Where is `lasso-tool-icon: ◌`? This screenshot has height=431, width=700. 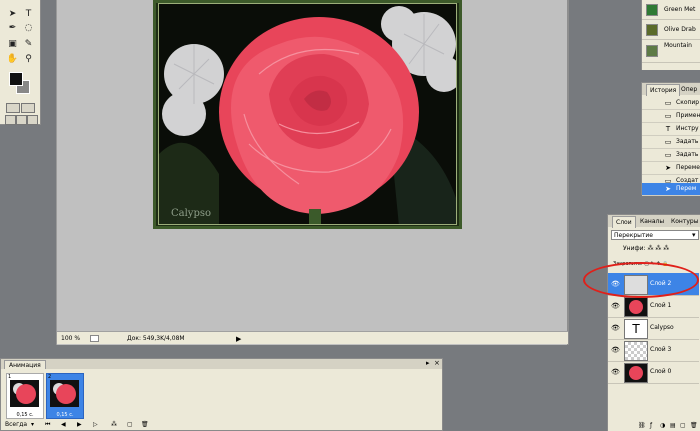 lasso-tool-icon: ◌ is located at coordinates (28, 28).